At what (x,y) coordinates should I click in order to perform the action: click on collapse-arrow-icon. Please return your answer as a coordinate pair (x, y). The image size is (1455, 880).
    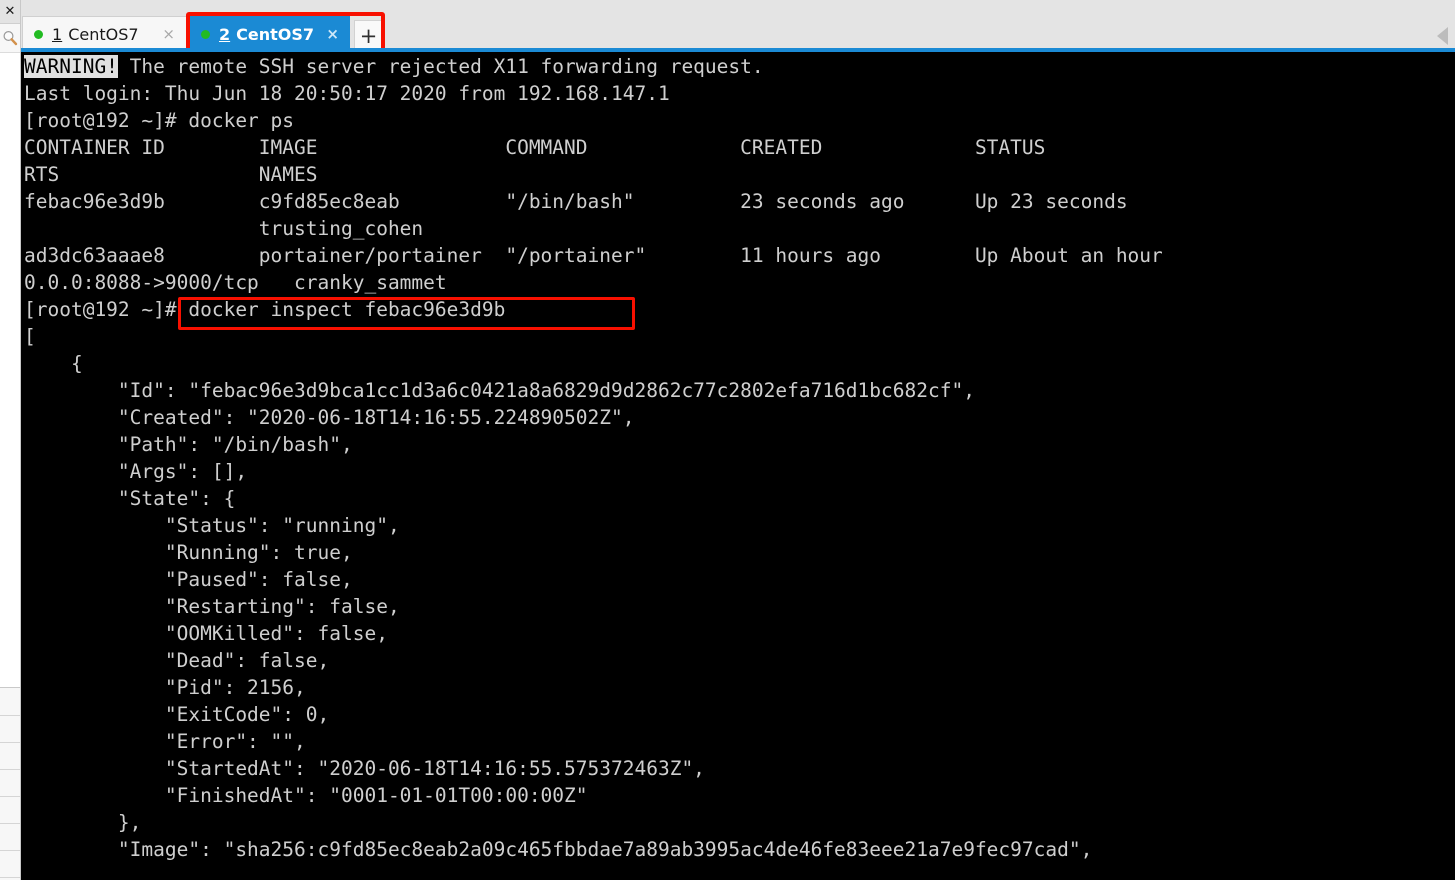
    Looking at the image, I should click on (1442, 36).